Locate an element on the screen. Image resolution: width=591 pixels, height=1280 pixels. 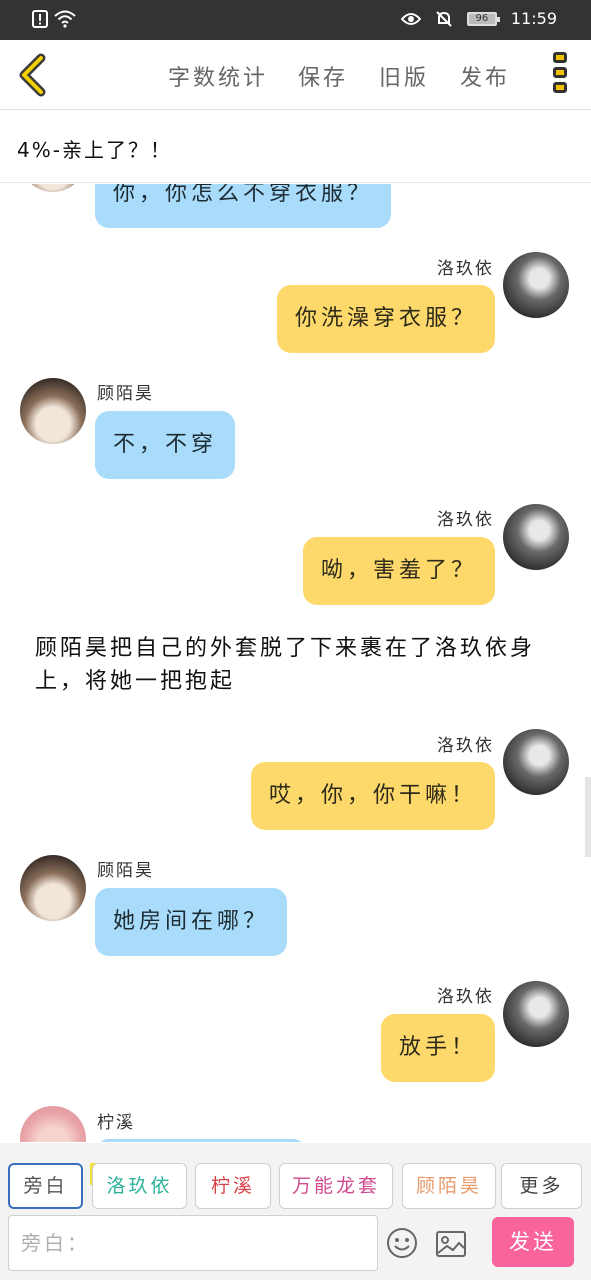
chat-bubble: 哎，你，你干嘛！ is located at coordinates (372, 796).